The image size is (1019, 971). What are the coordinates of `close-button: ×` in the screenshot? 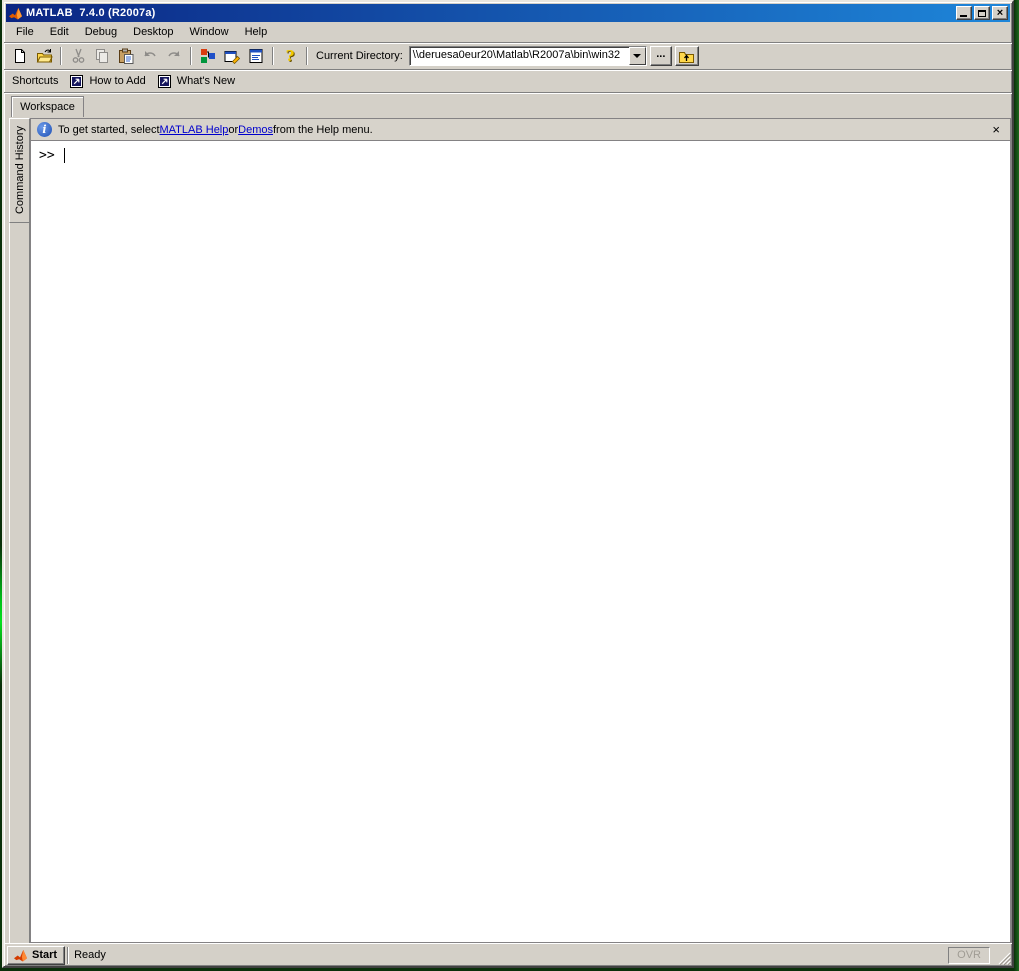 It's located at (1000, 13).